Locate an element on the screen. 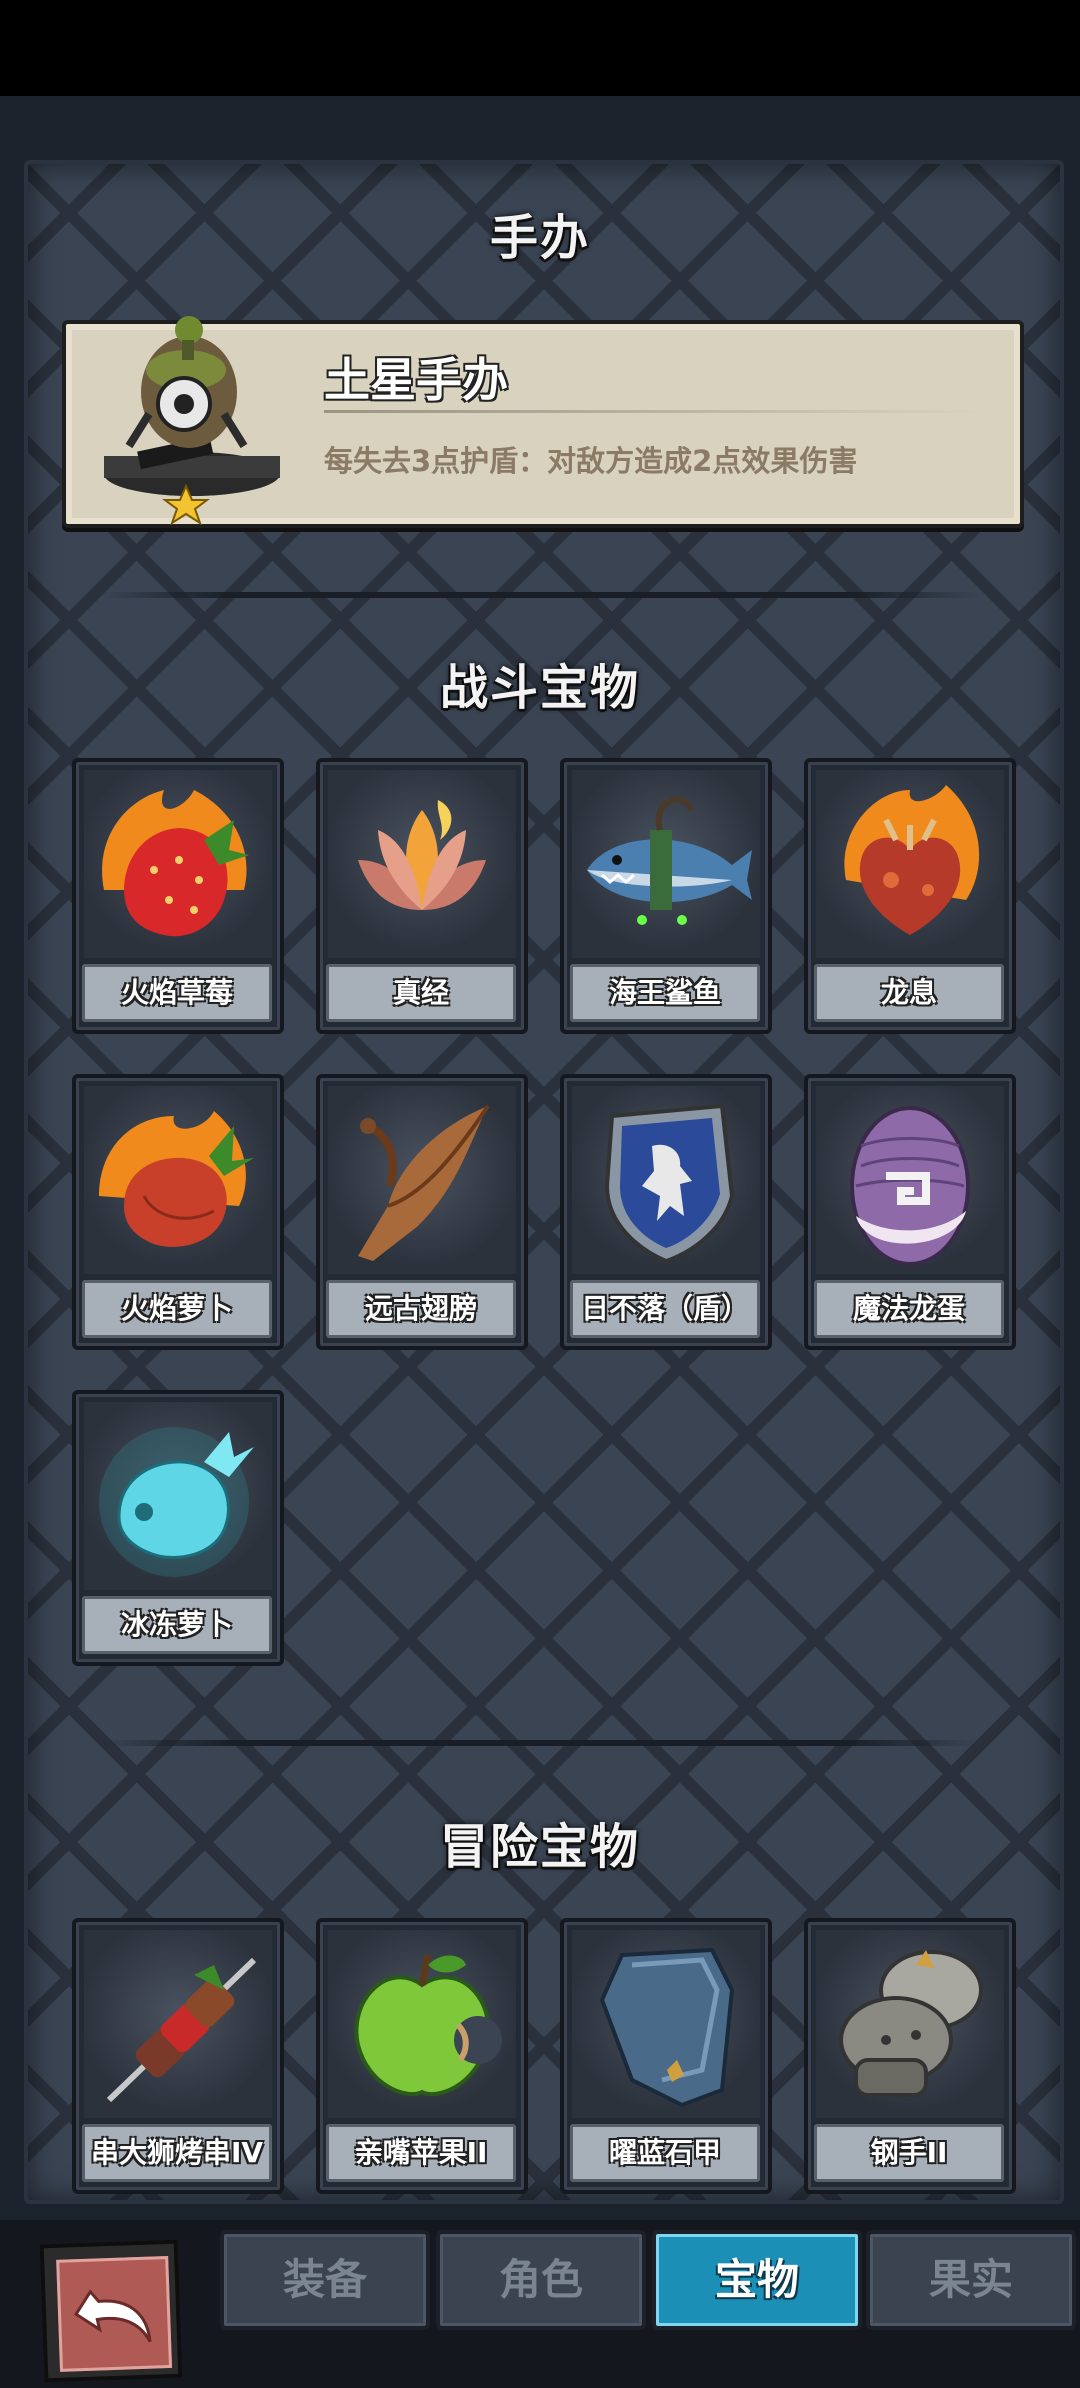 This screenshot has height=2388, width=1080. bitten-apple-icon is located at coordinates (428, 2025).